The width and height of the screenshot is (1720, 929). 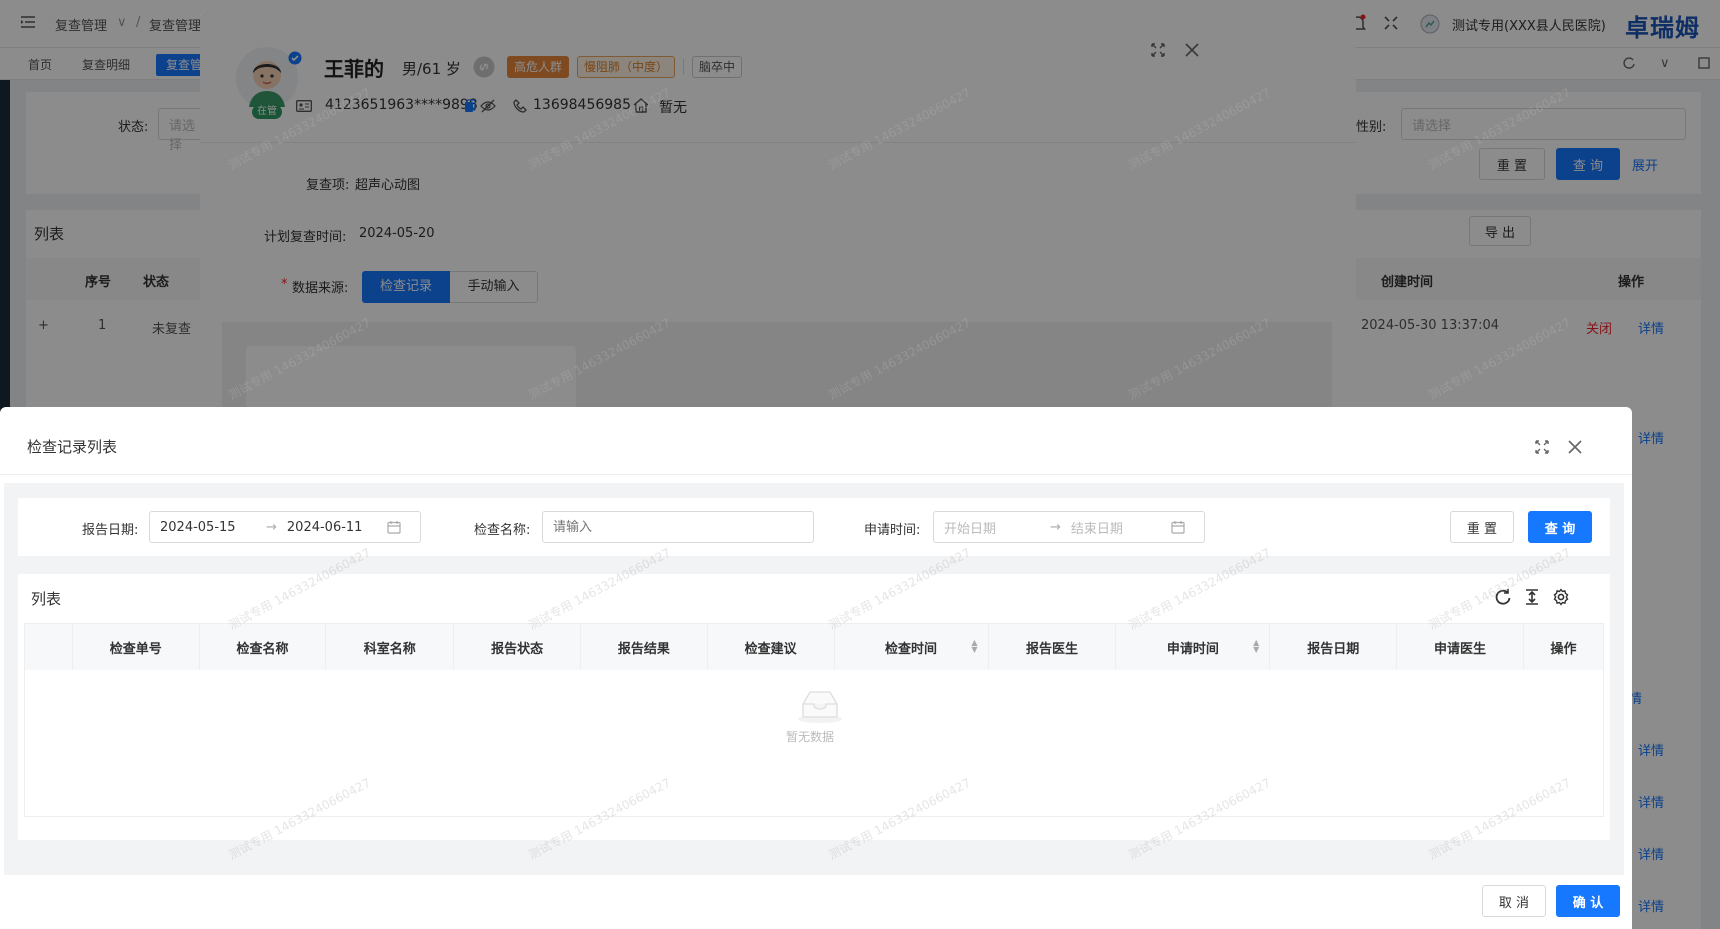 What do you see at coordinates (644, 647) in the screenshot?
I see `table-col-report-result: 报告结果` at bounding box center [644, 647].